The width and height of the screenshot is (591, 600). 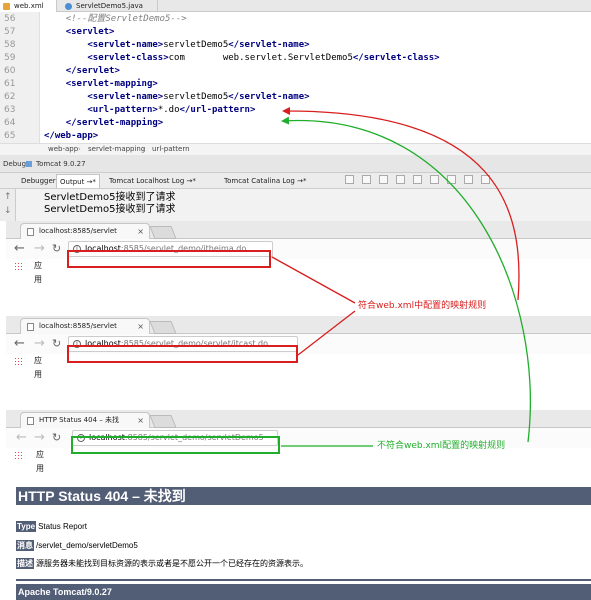 I want to click on line-number: 62, so click(x=10, y=97).